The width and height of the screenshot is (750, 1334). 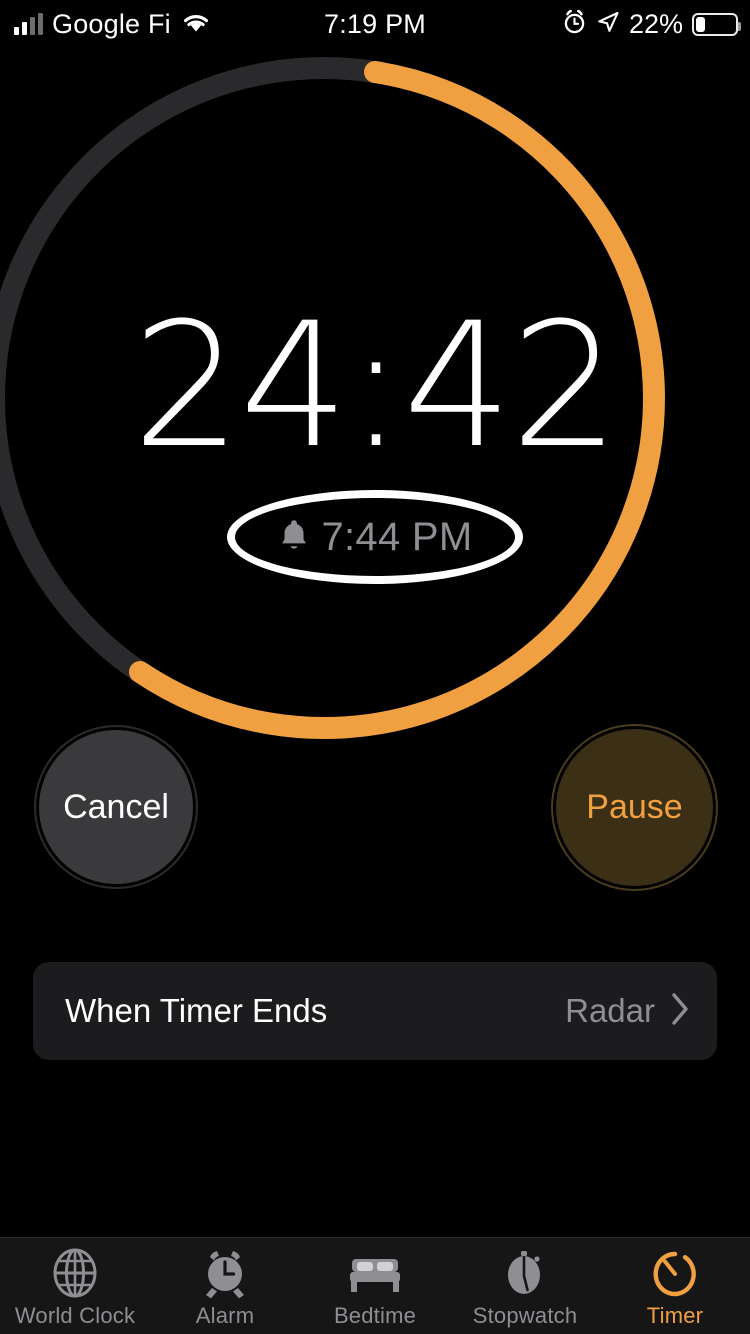 I want to click on cancel-button: Cancel, so click(x=116, y=807).